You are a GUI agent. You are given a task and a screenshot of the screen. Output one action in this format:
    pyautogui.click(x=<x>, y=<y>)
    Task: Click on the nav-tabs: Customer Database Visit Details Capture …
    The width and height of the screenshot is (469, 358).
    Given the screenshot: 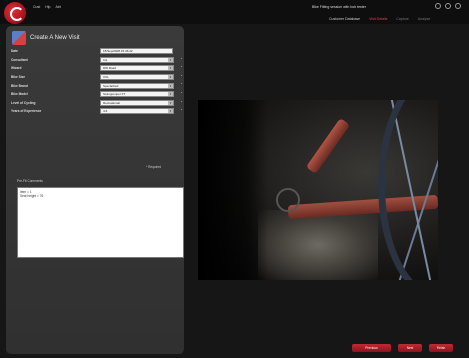 What is the action you would take?
    pyautogui.click(x=379, y=19)
    